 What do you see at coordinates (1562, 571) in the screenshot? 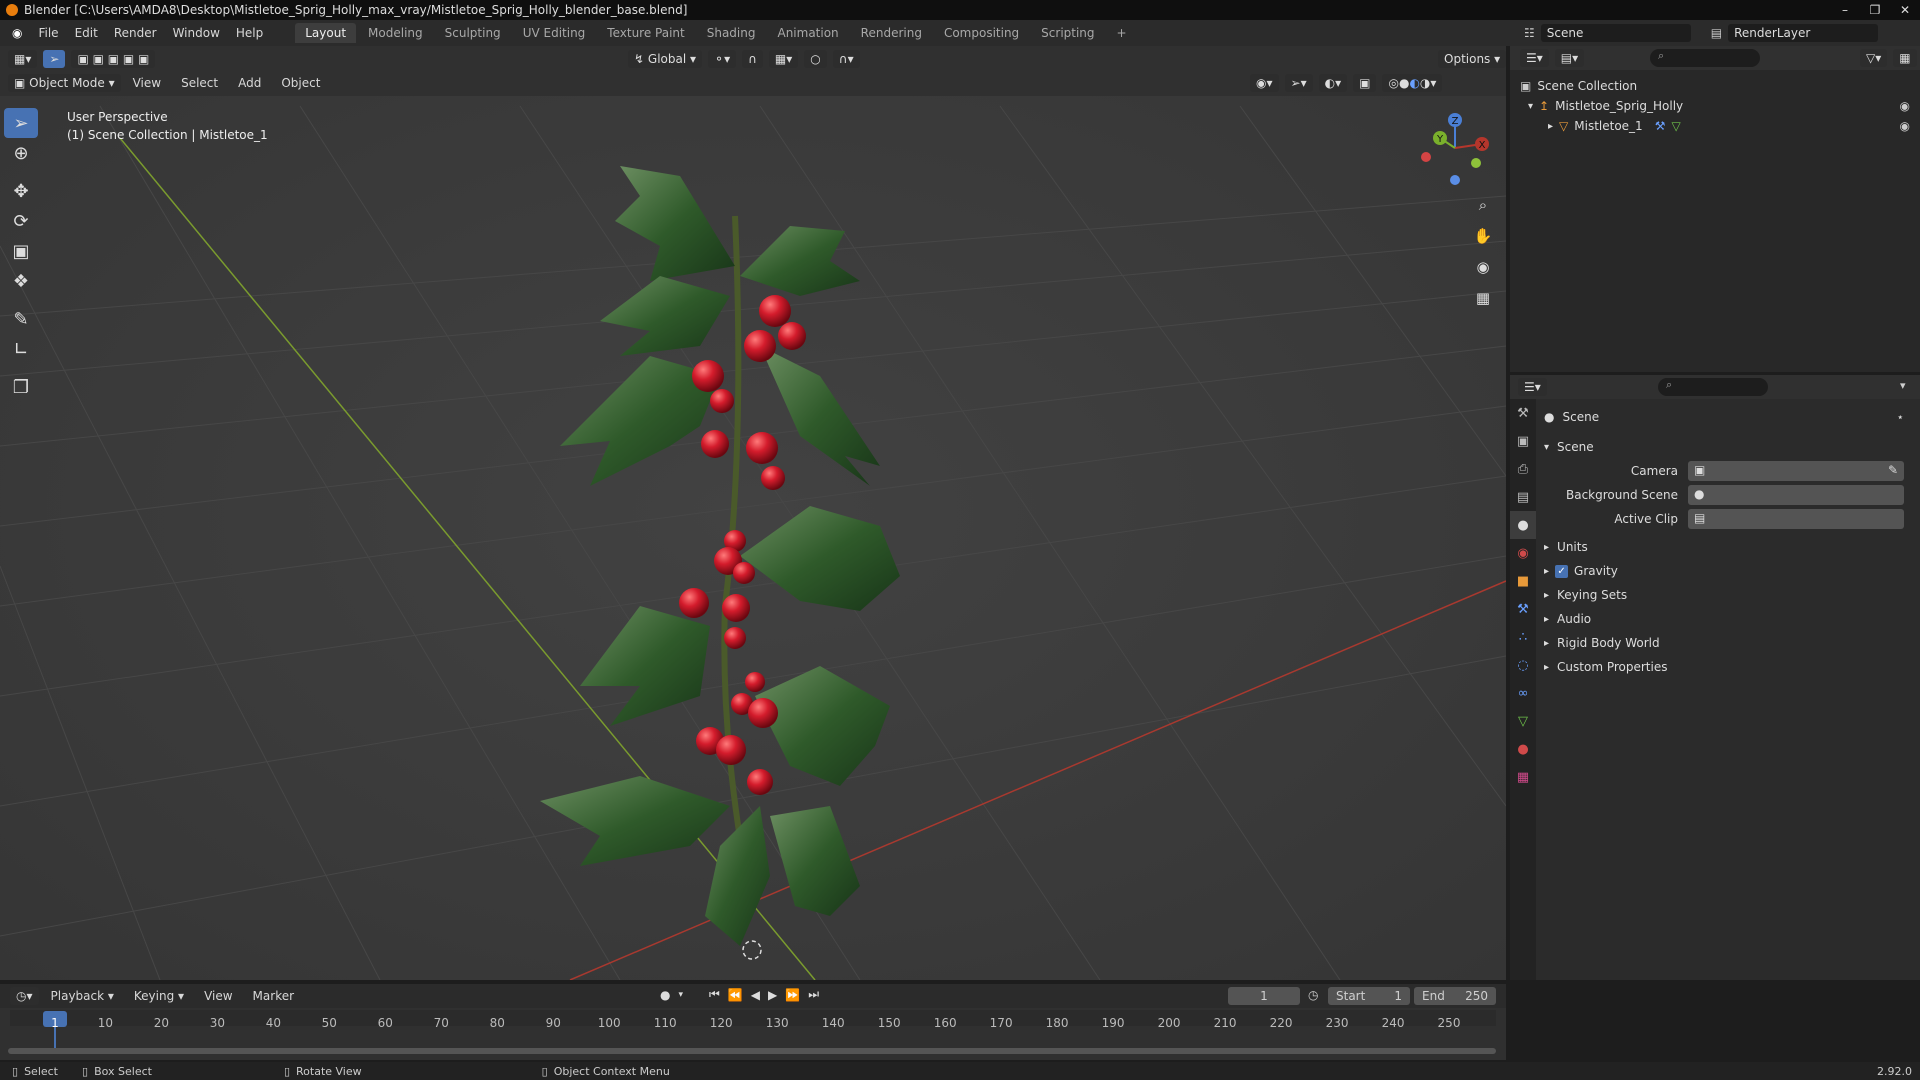
I see `gravity-checkbox: ✓` at bounding box center [1562, 571].